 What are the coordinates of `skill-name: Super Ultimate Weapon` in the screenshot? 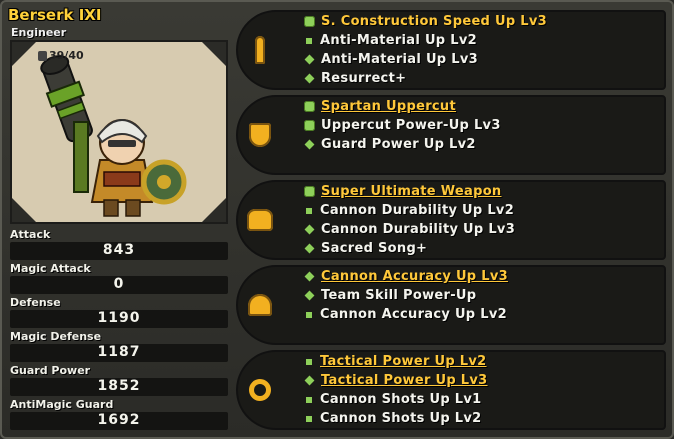 It's located at (411, 191).